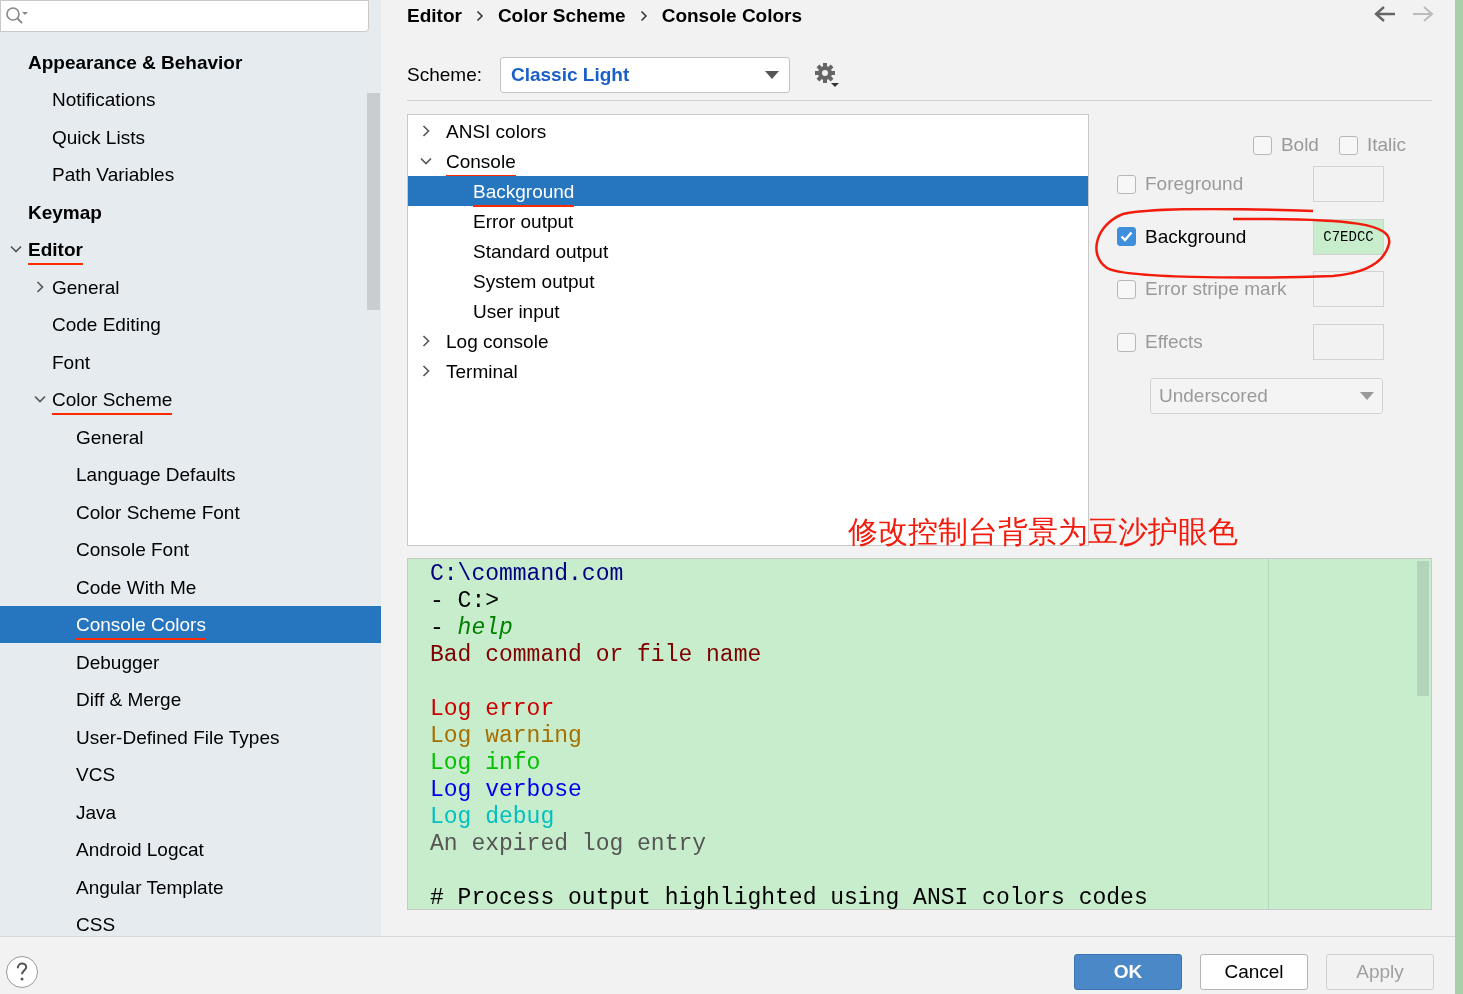 This screenshot has width=1463, height=994. What do you see at coordinates (496, 133) in the screenshot?
I see `tree-item-label: ANSI colors` at bounding box center [496, 133].